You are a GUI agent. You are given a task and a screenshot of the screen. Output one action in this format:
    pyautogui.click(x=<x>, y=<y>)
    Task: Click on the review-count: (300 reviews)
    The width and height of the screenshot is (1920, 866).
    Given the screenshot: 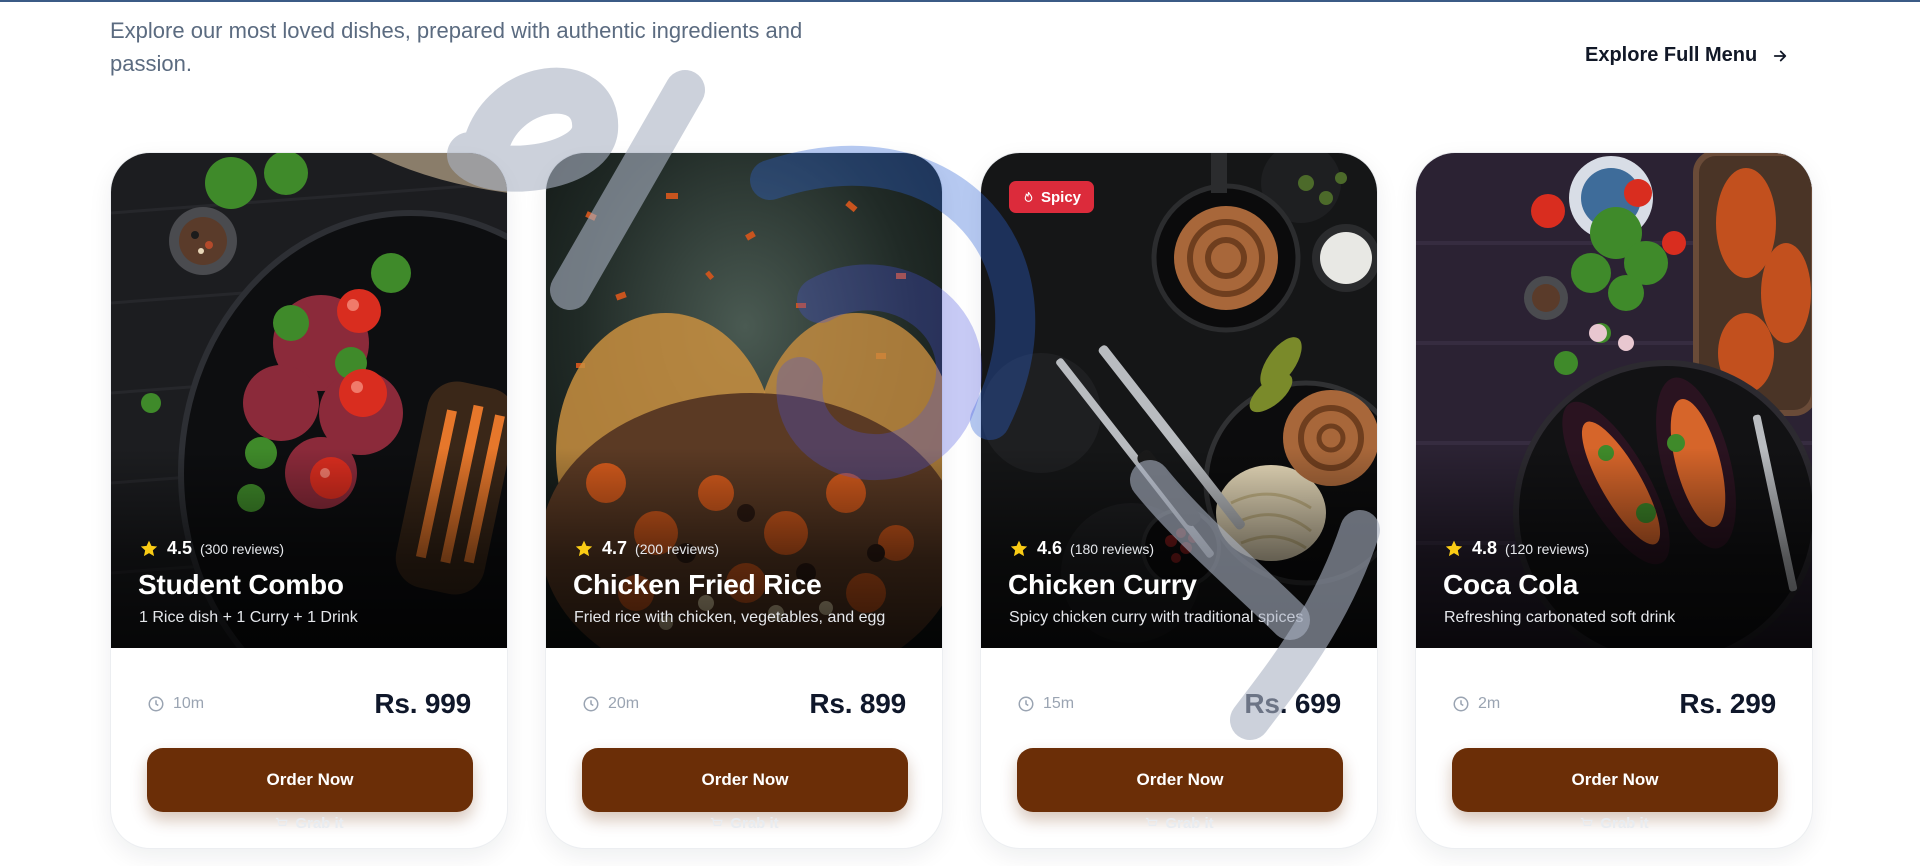 What is the action you would take?
    pyautogui.click(x=242, y=548)
    